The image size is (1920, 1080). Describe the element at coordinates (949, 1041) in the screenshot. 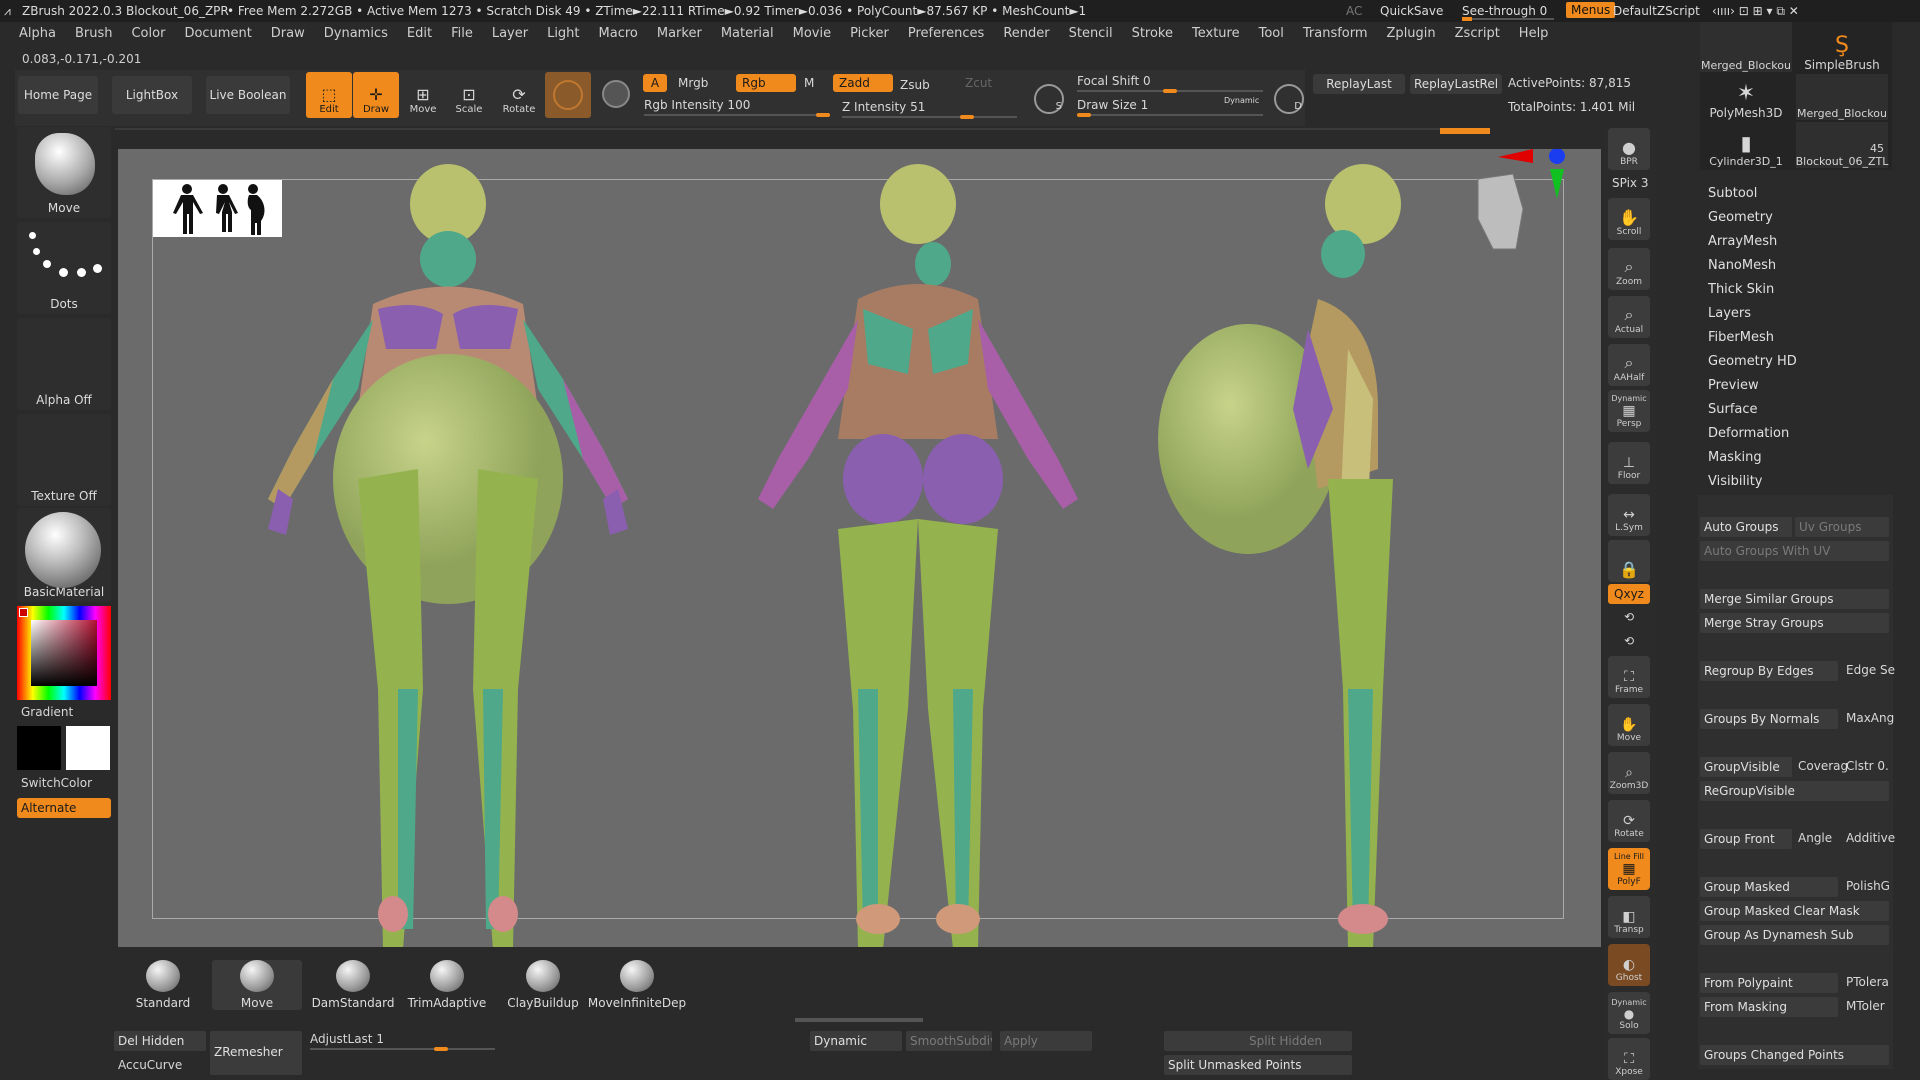

I see `smooth-subdiv-slider: SmoothSubdiv` at that location.